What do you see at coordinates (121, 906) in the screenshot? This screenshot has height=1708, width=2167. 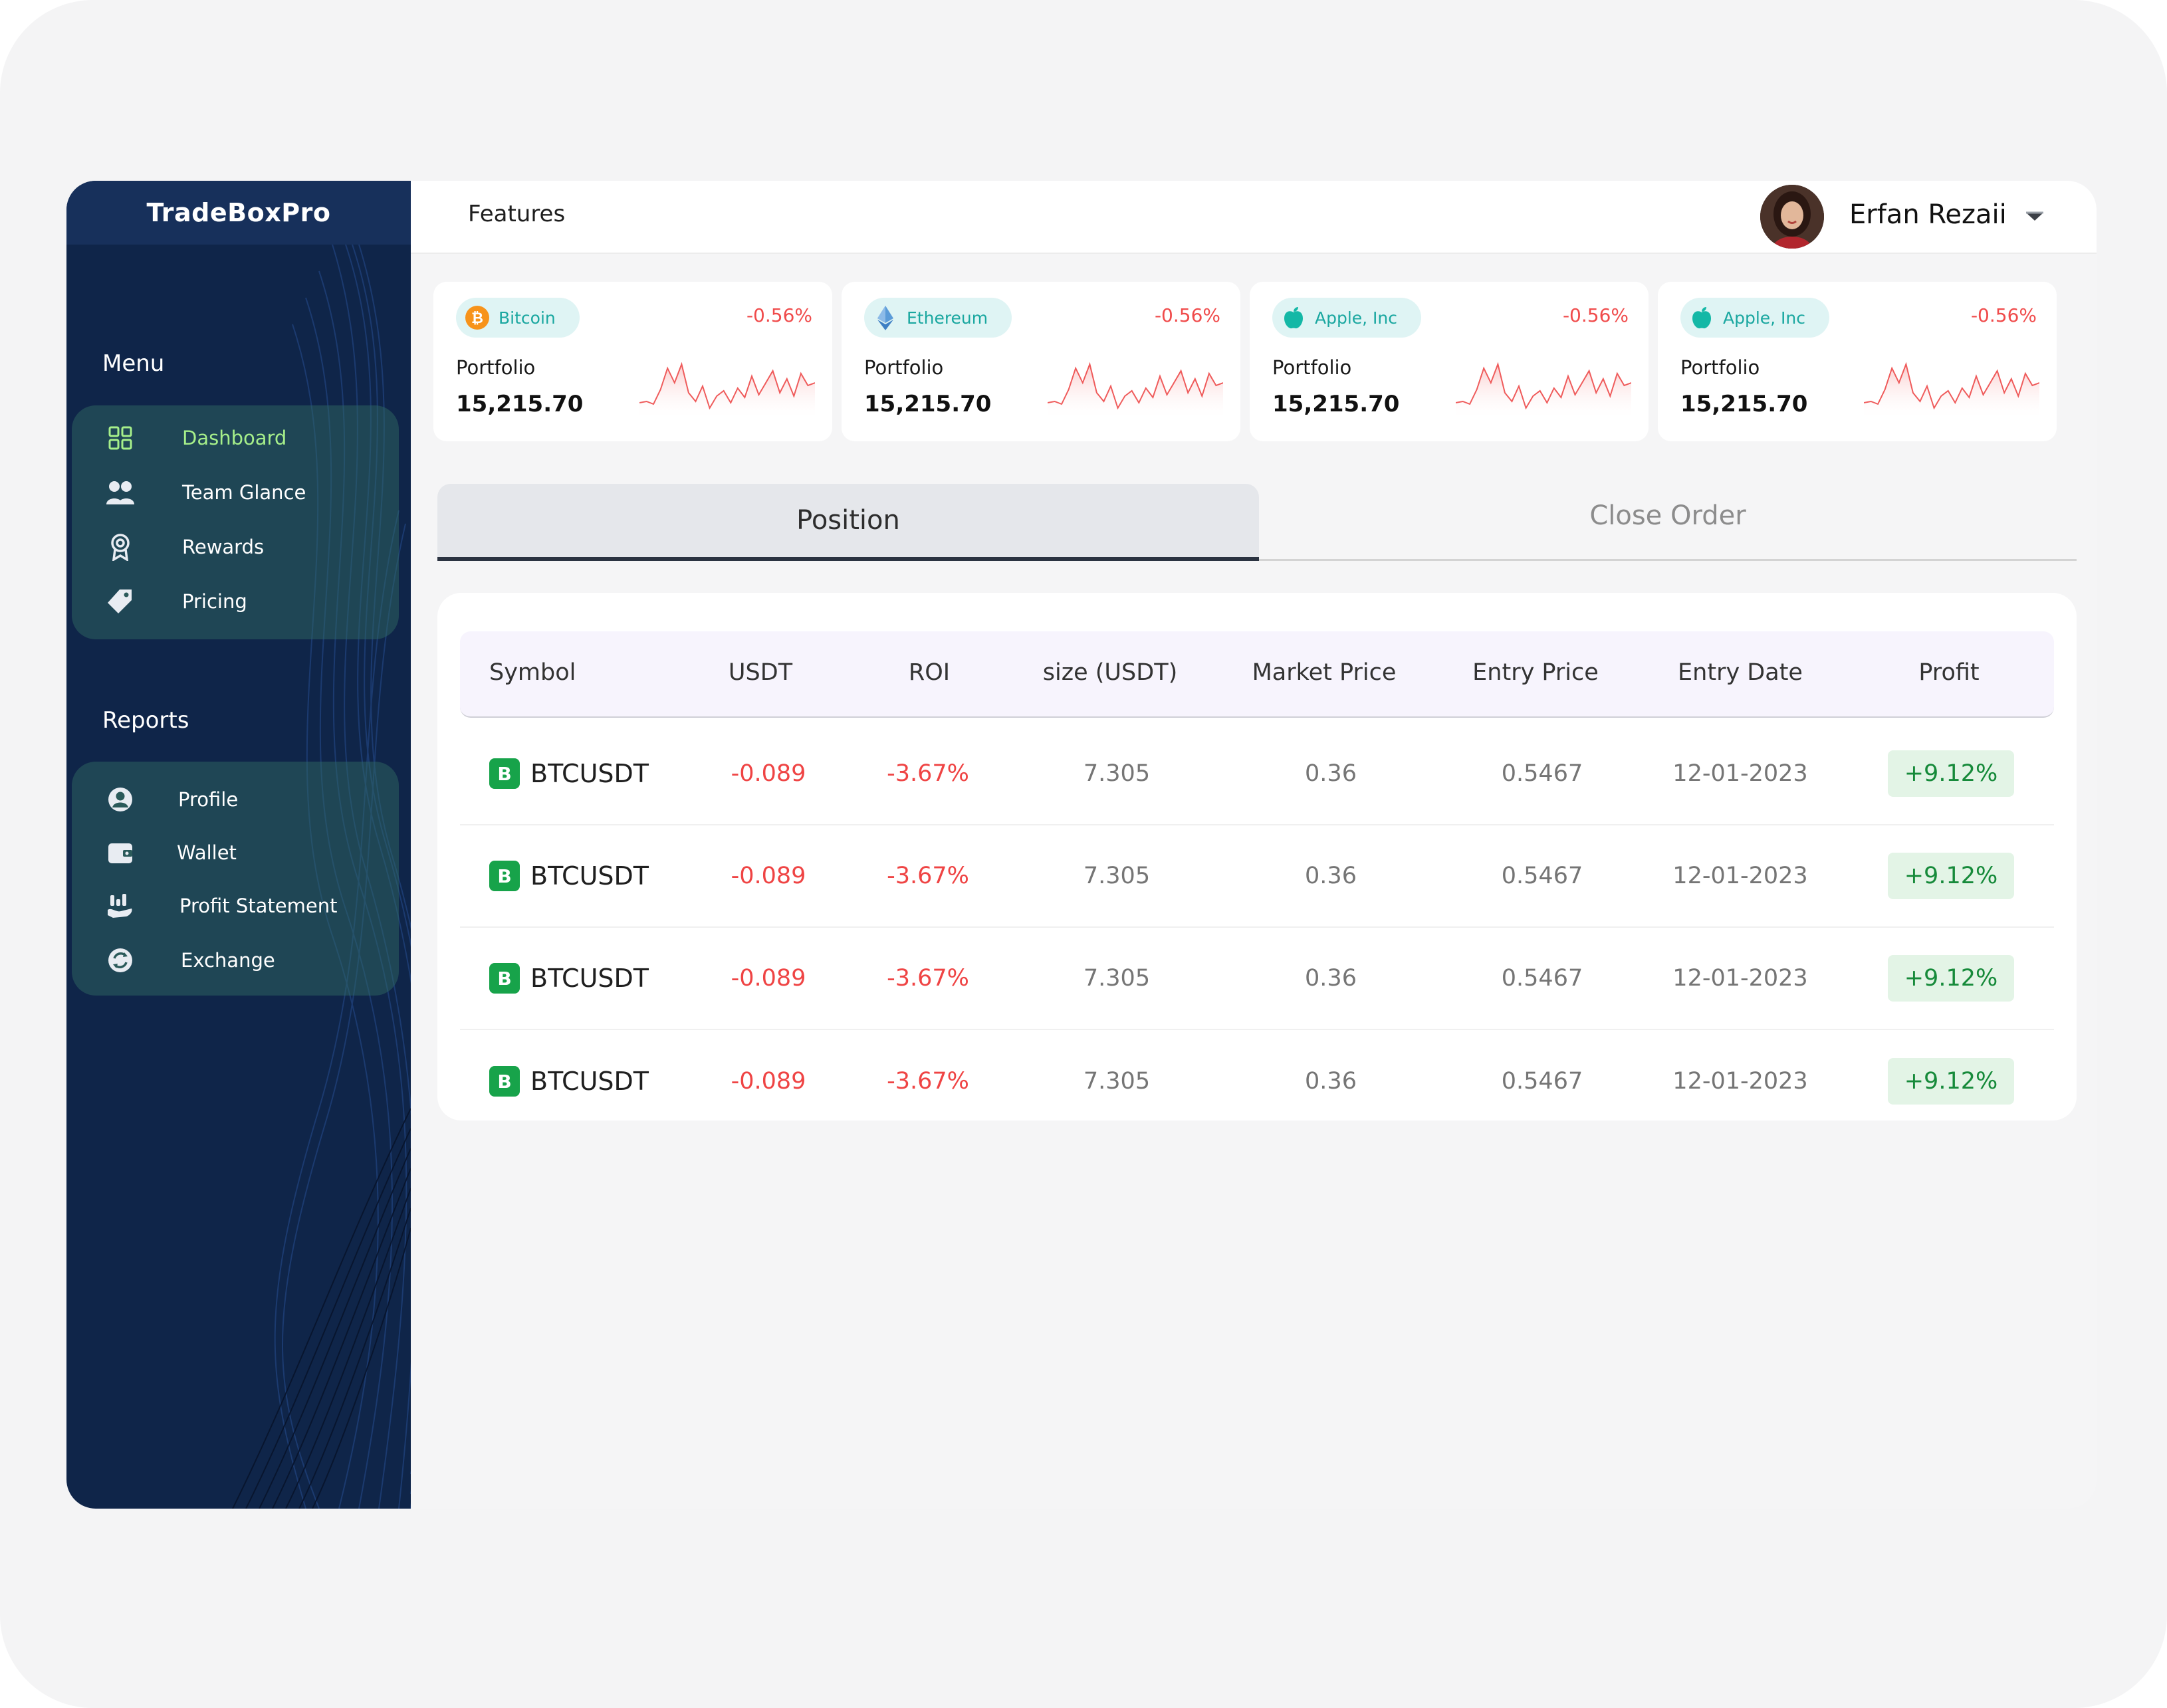 I see `profit-statement-icon` at bounding box center [121, 906].